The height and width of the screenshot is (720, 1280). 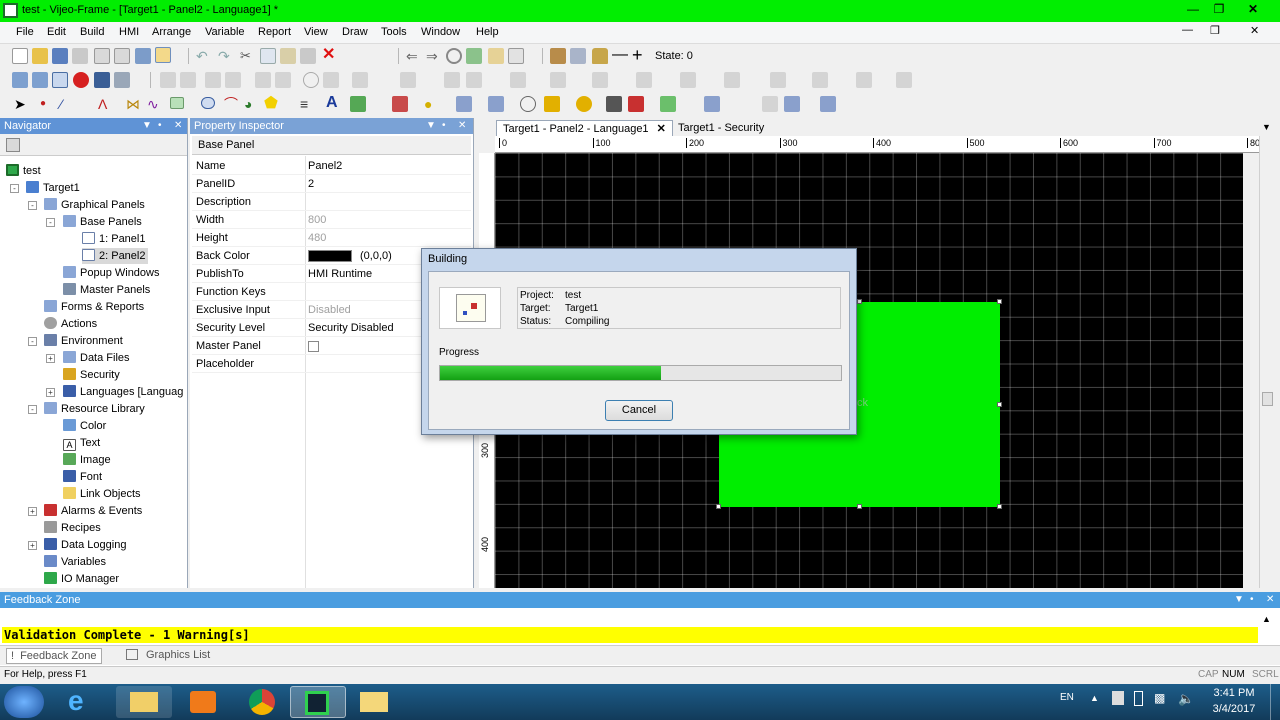 I want to click on new-icon, so click(x=20, y=56).